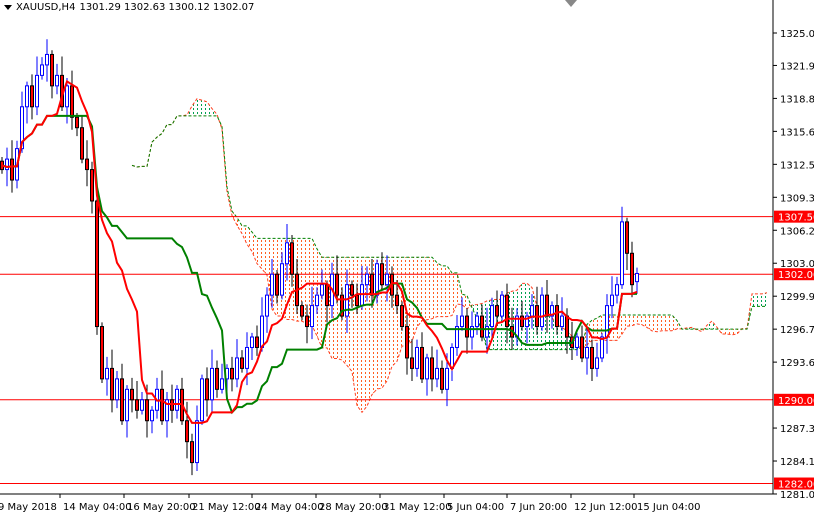  Describe the element at coordinates (797, 34) in the screenshot. I see `price-tick-label: 1325.05` at that location.